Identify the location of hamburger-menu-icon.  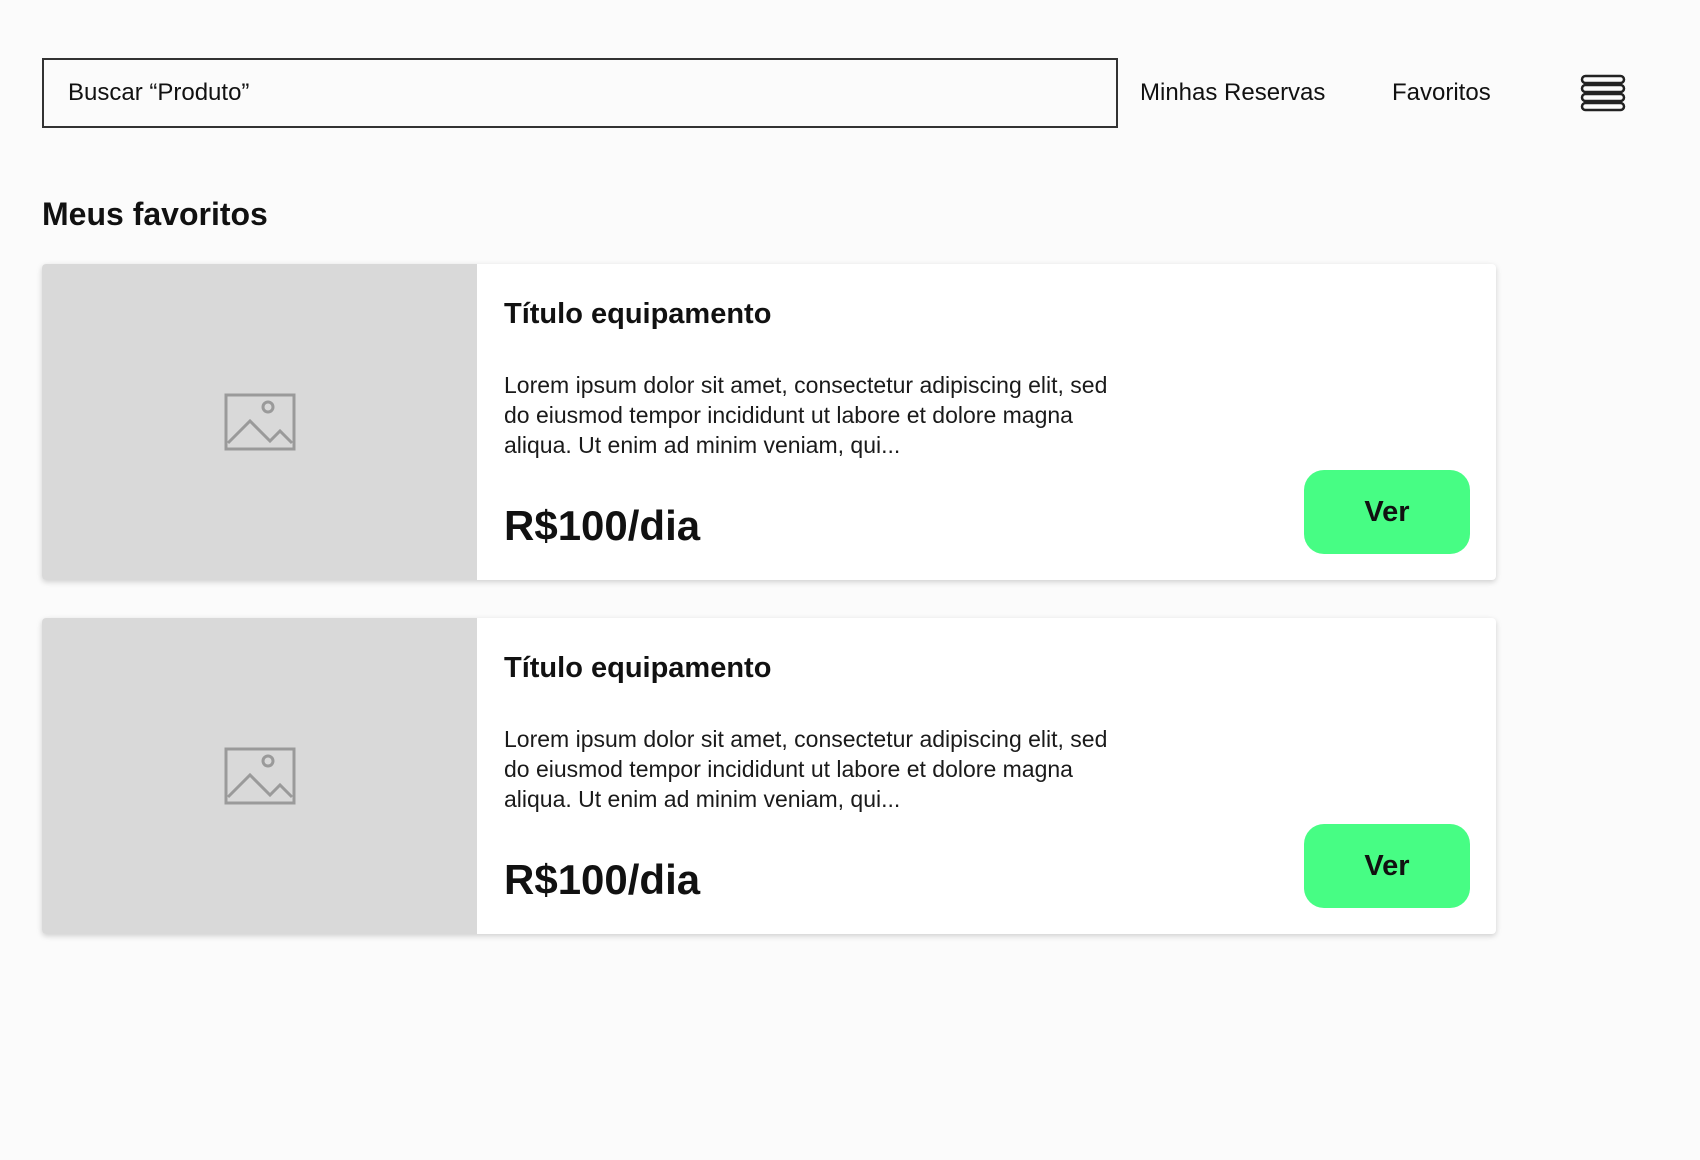
(1603, 93).